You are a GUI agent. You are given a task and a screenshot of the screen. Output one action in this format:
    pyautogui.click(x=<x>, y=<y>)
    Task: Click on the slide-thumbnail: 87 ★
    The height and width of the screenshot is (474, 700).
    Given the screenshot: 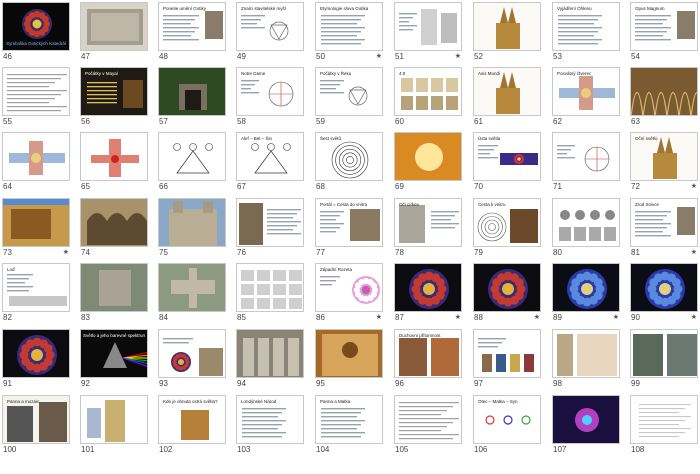 What is the action you would take?
    pyautogui.click(x=428, y=295)
    